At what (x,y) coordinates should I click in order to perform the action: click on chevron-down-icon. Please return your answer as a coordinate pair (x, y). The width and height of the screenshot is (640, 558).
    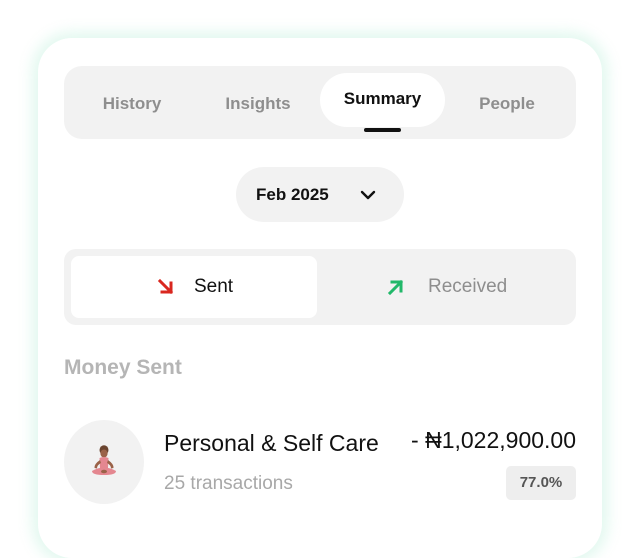
    Looking at the image, I should click on (368, 195).